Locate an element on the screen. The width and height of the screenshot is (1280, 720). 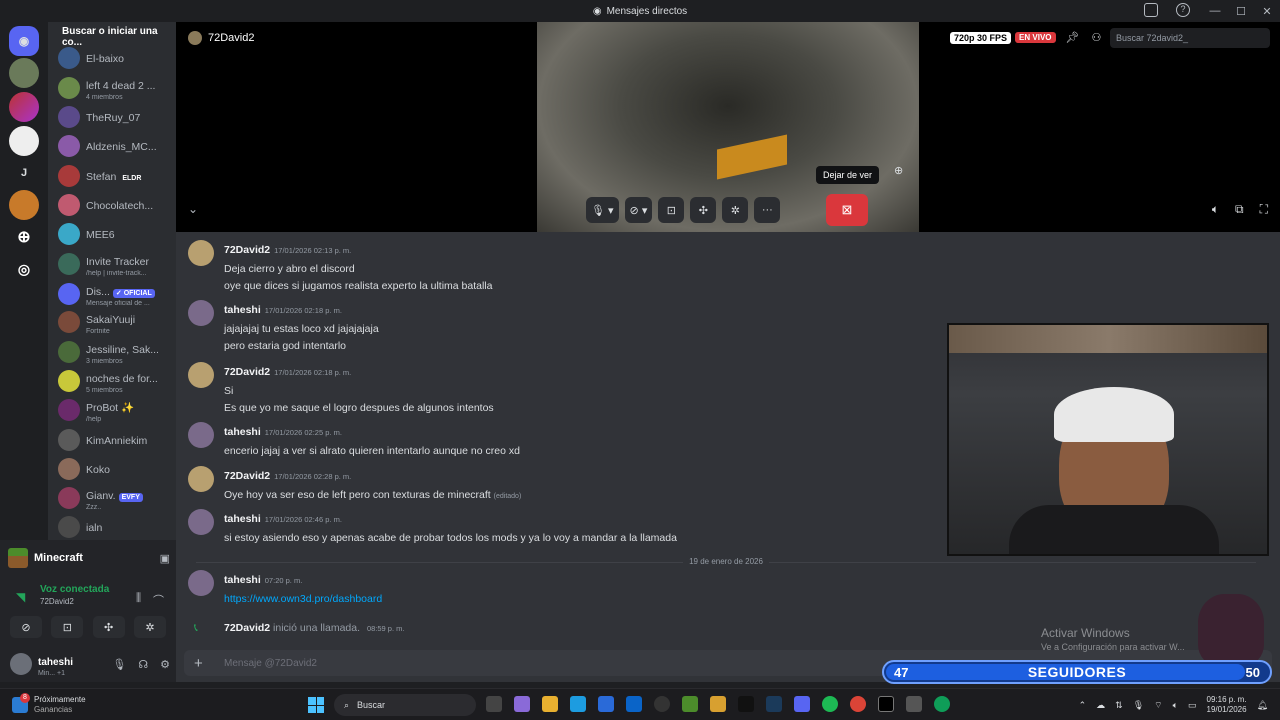
chevron-up-icon: ⌃ is located at coordinates (1083, 705).